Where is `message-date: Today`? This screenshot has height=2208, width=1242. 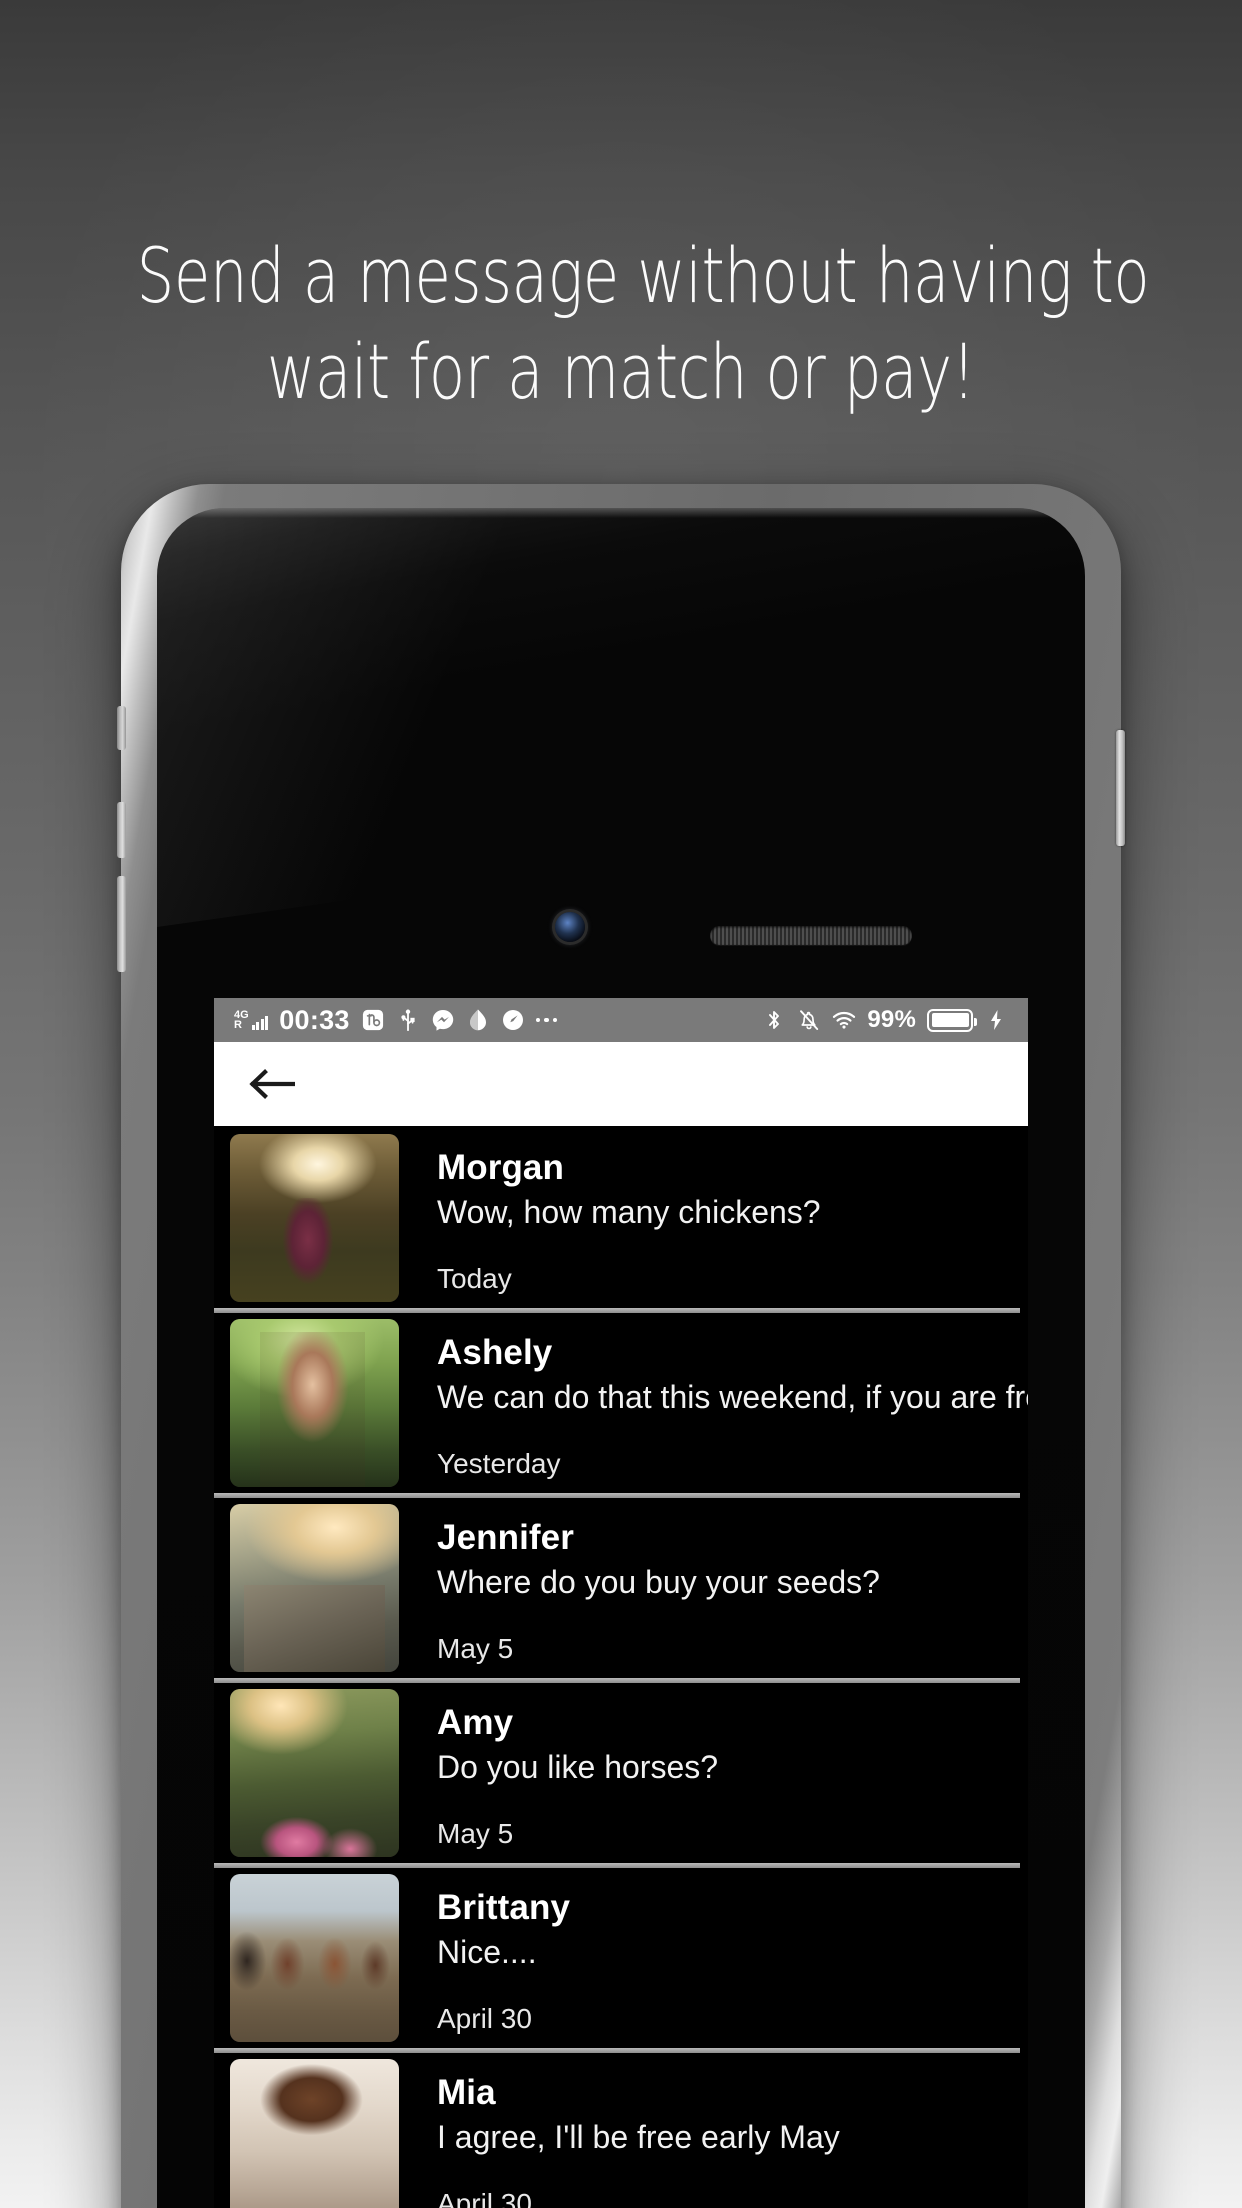
message-date: Today is located at coordinates (474, 1278).